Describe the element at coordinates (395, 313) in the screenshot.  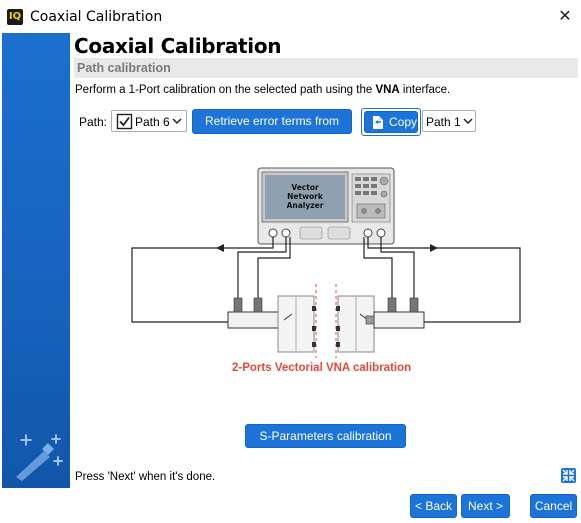
I see `right-coupler` at that location.